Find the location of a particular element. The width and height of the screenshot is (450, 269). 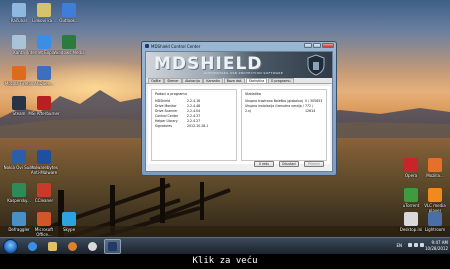

clock-date: 10/28/2012 is located at coordinates (436, 248).